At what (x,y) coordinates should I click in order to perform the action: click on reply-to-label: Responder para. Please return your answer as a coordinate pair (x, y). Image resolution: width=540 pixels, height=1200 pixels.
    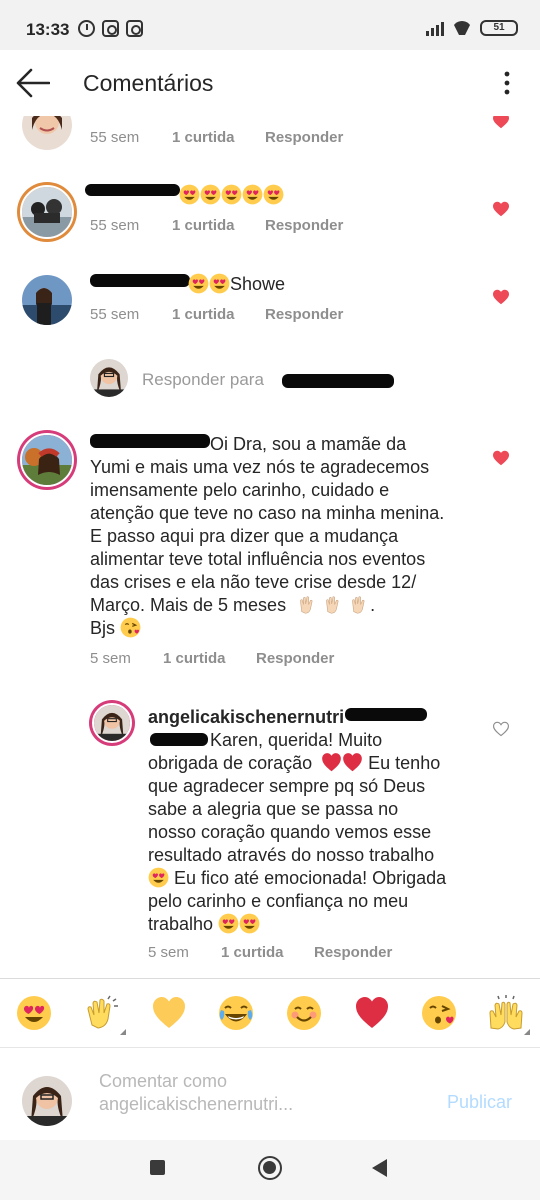
    Looking at the image, I should click on (203, 380).